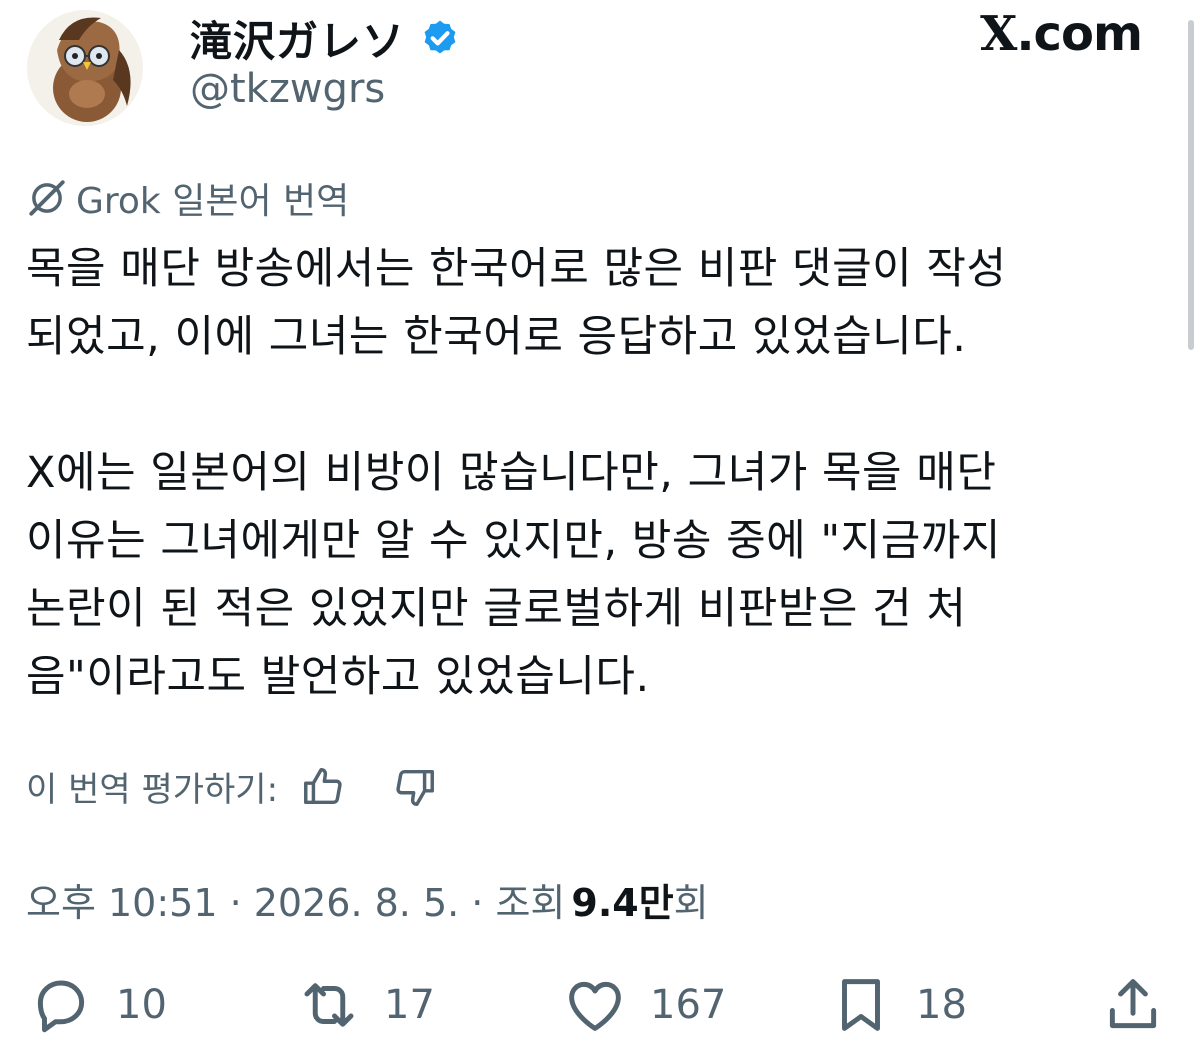 This screenshot has height=1055, width=1200. What do you see at coordinates (691, 903) in the screenshot?
I see `view-count-suffix: 회` at bounding box center [691, 903].